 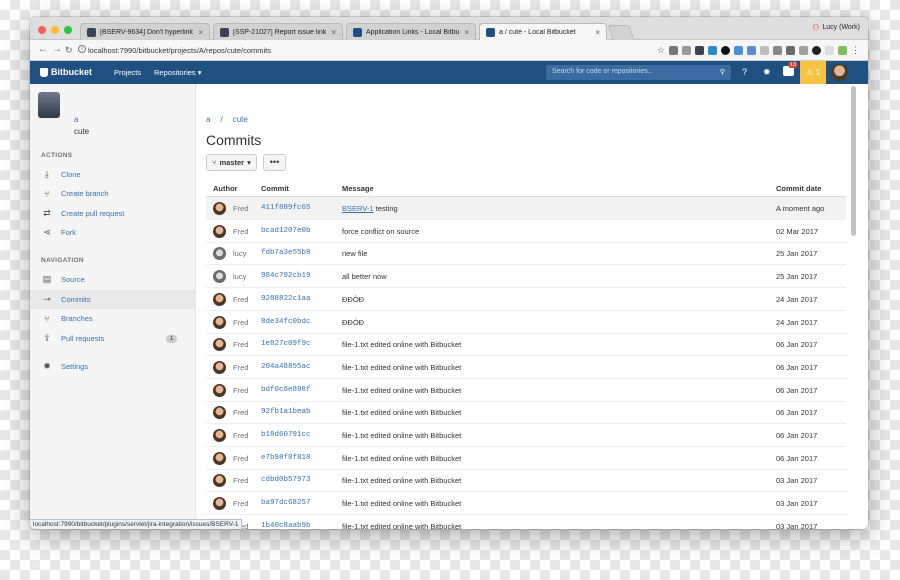 I want to click on more-options-button: •••, so click(x=274, y=162).